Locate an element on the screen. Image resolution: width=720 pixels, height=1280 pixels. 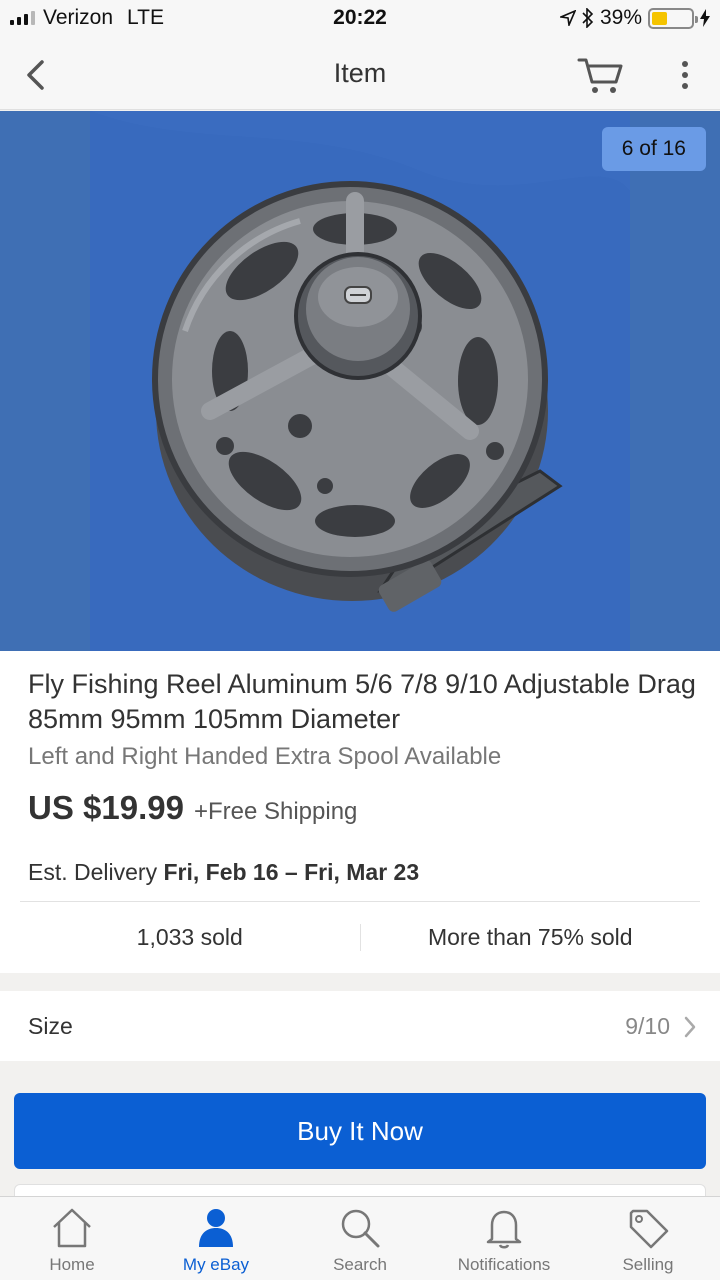
tab-label: Notifications is located at coordinates (504, 1264).